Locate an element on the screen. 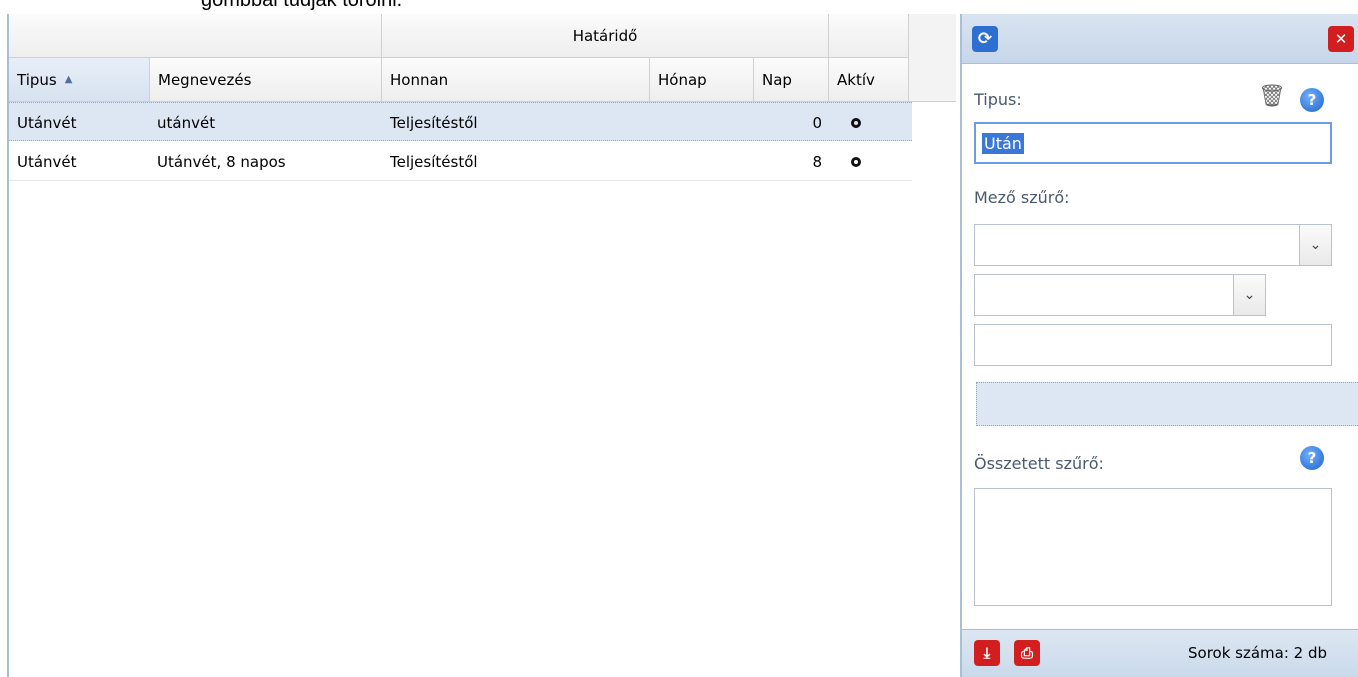 This screenshot has height=677, width=1358. print-icon: ⎙ is located at coordinates (1027, 653).